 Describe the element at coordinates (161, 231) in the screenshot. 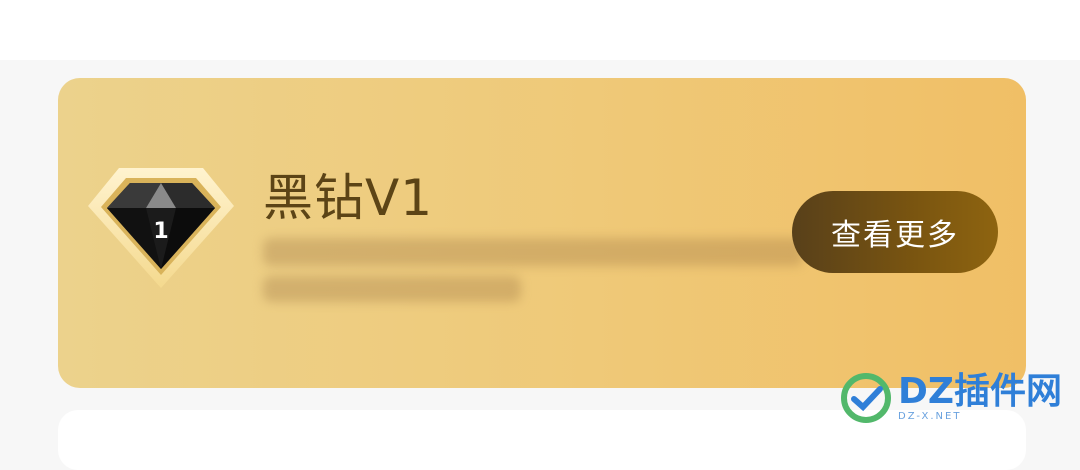

I see `level-number: 1` at that location.